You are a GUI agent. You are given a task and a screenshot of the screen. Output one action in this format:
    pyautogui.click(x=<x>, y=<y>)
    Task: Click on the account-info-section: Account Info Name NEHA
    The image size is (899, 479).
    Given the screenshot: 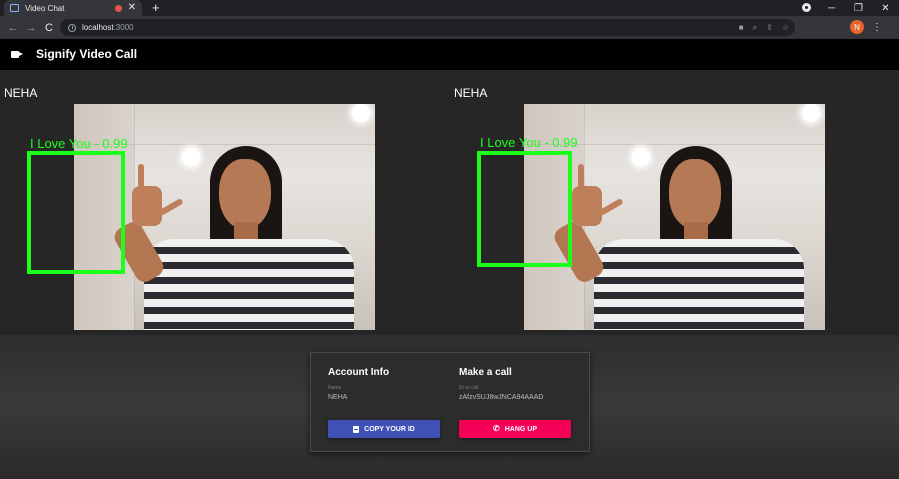 What is the action you would take?
    pyautogui.click(x=384, y=384)
    